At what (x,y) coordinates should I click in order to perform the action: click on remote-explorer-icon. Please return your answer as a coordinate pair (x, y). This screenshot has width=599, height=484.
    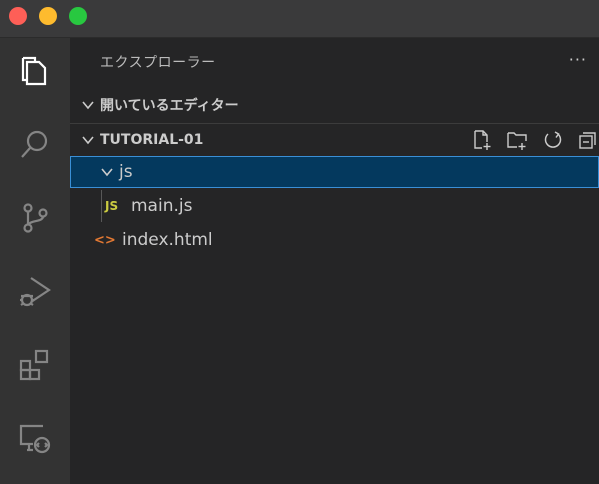
    Looking at the image, I should click on (35, 439).